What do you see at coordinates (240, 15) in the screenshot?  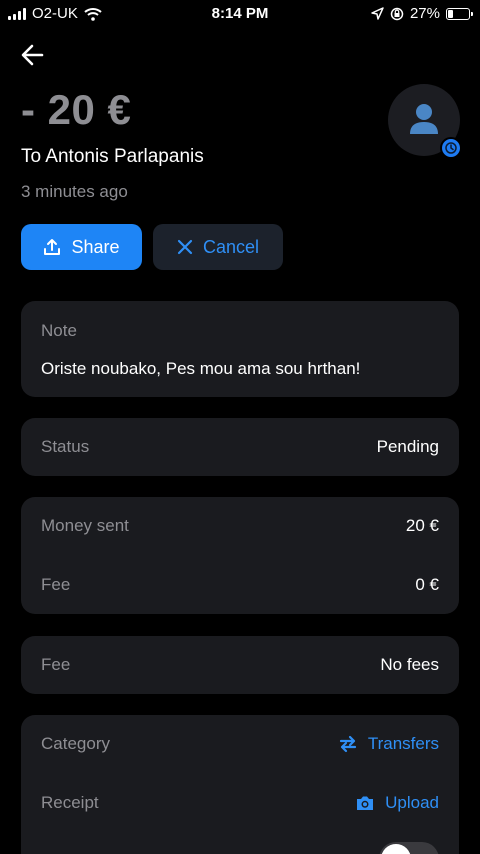 I see `status-bar: O2-UK 8:14 PM 27%` at bounding box center [240, 15].